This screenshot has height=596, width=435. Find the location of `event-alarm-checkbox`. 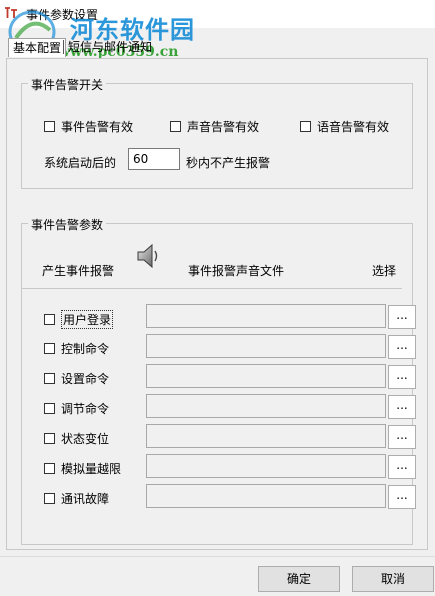

event-alarm-checkbox is located at coordinates (49, 126).